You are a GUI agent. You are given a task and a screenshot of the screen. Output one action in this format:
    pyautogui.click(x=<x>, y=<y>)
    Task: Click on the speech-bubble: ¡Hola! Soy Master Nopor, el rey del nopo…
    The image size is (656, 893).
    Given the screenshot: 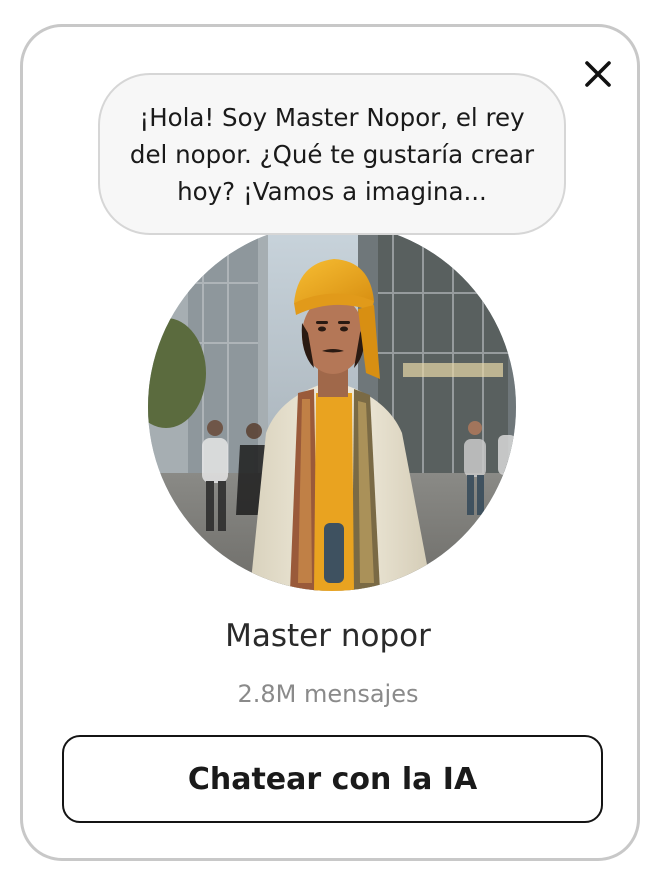 What is the action you would take?
    pyautogui.click(x=332, y=154)
    